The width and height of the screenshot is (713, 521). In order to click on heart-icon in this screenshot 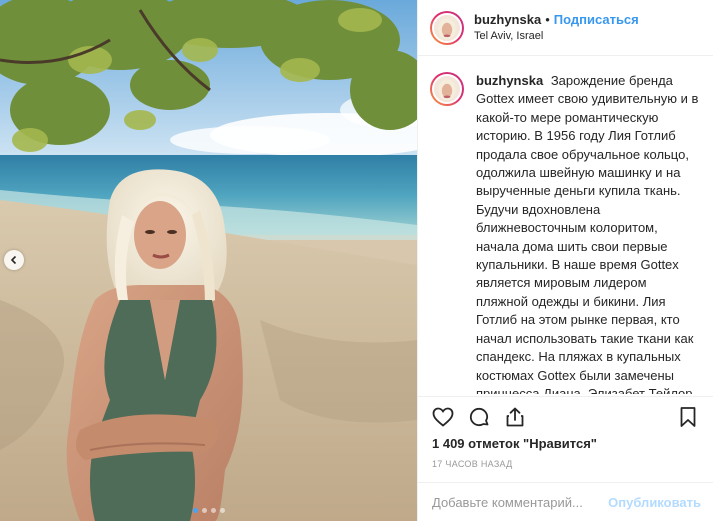, I will do `click(443, 417)`.